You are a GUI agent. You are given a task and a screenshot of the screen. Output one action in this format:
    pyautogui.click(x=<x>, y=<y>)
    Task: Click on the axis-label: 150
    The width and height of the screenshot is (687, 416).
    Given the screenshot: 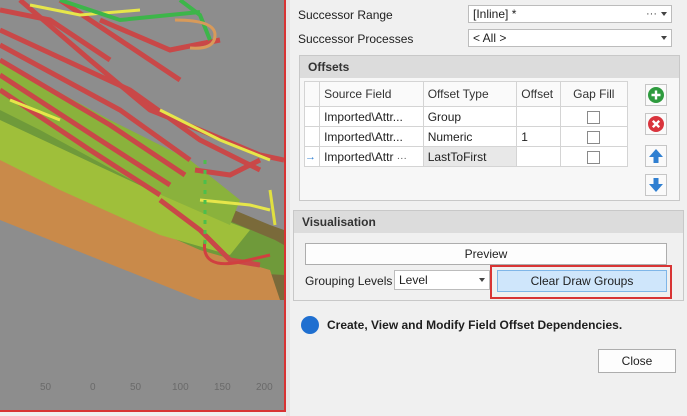 What is the action you would take?
    pyautogui.click(x=222, y=387)
    